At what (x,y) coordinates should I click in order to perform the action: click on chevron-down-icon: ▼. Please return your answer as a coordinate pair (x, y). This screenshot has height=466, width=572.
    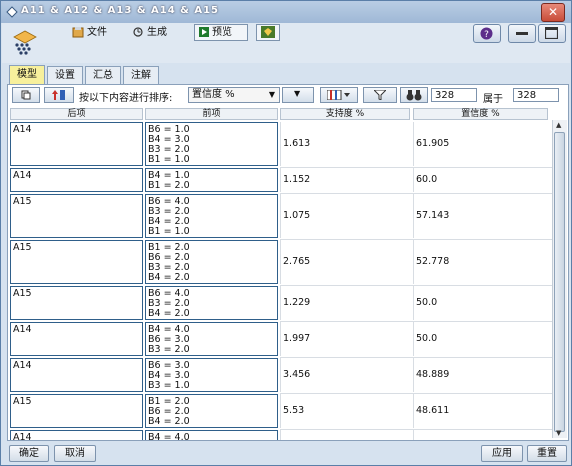
    Looking at the image, I should click on (271, 94).